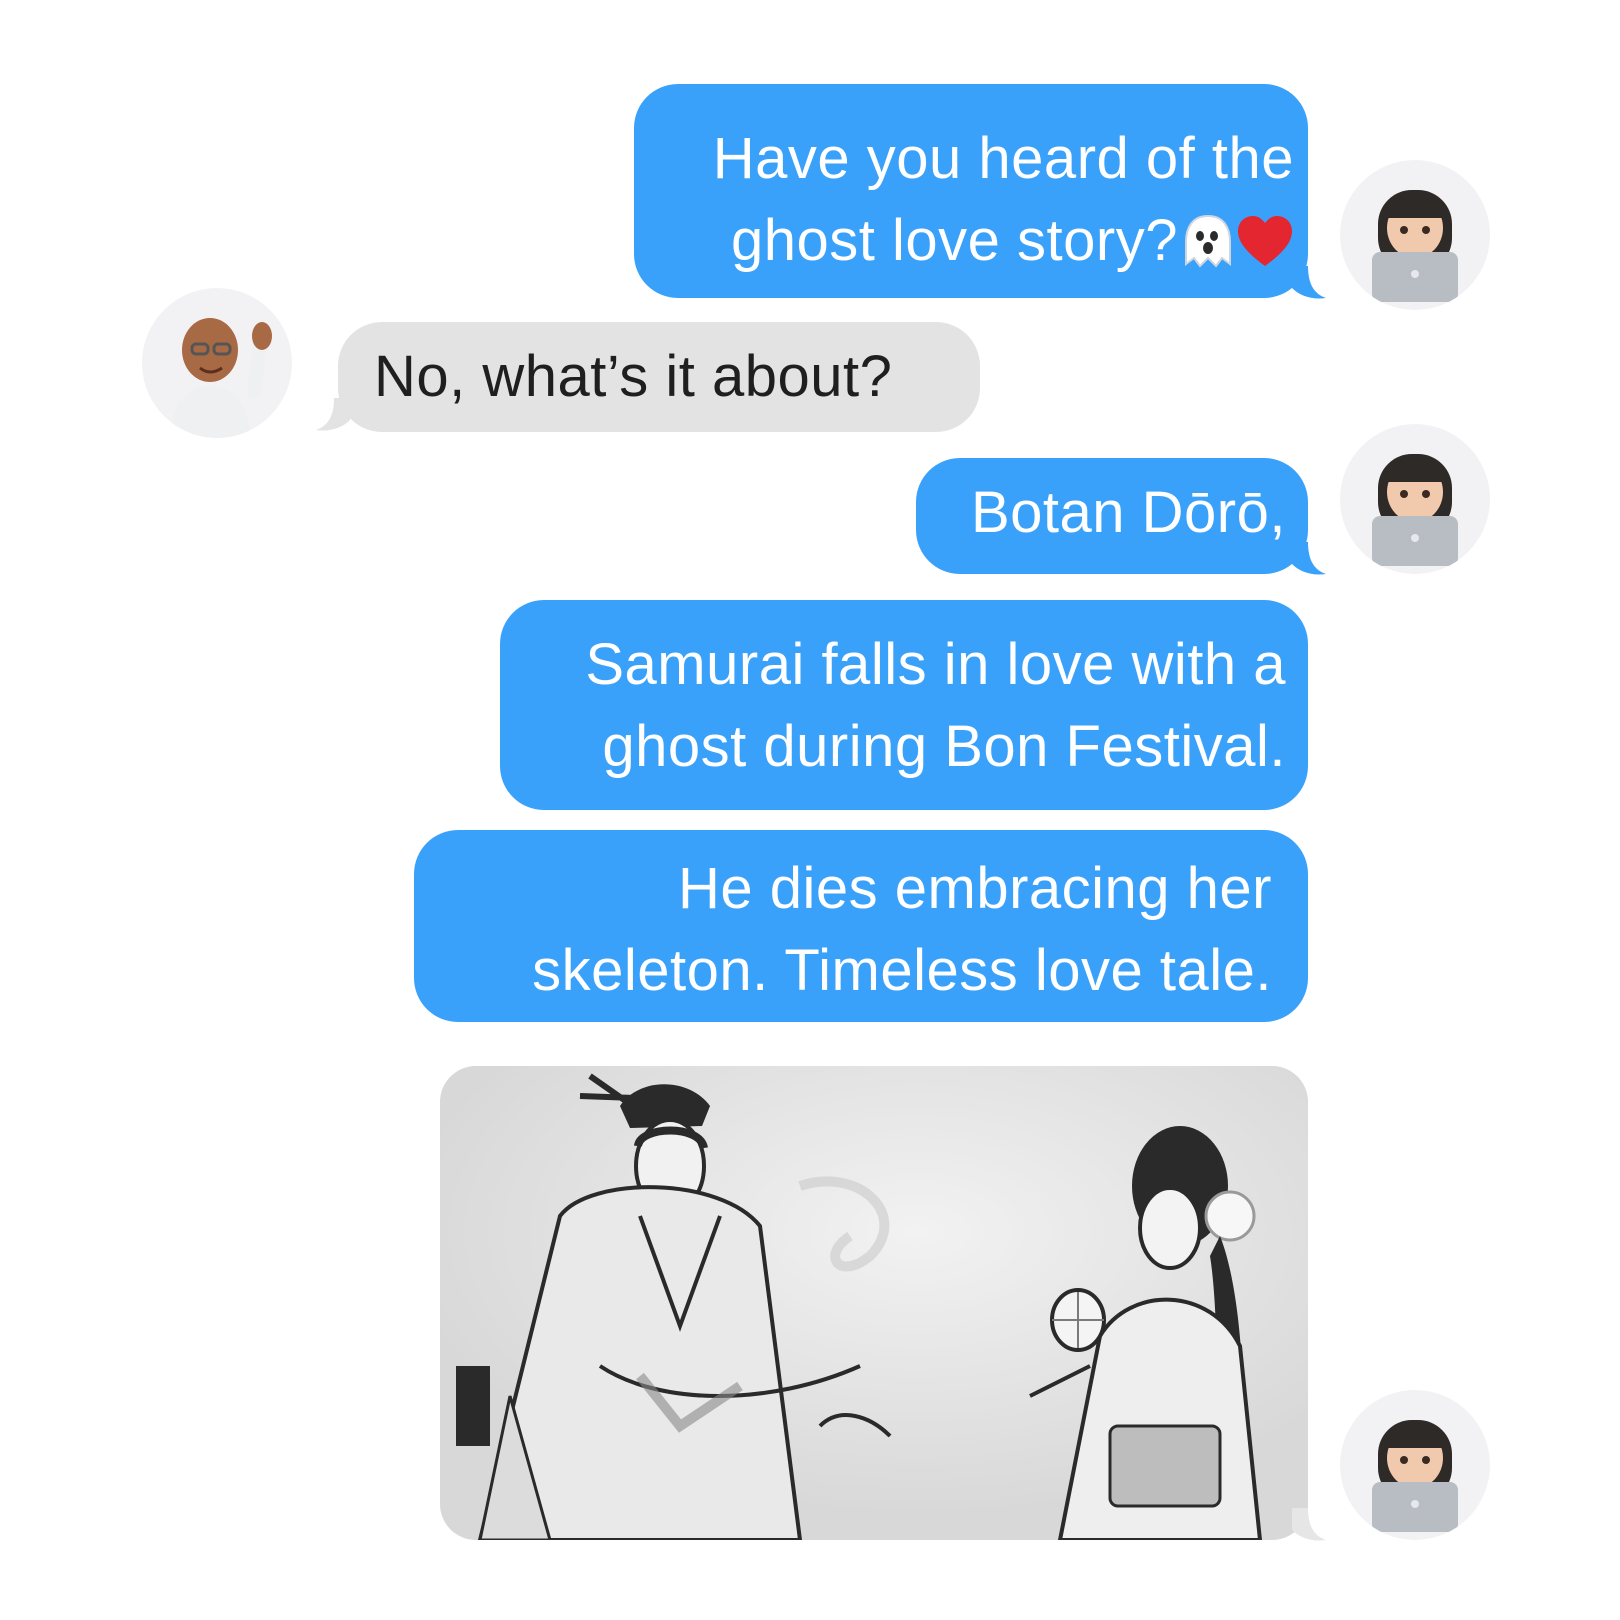 This screenshot has height=1620, width=1620. I want to click on receiver-avatar, so click(217, 363).